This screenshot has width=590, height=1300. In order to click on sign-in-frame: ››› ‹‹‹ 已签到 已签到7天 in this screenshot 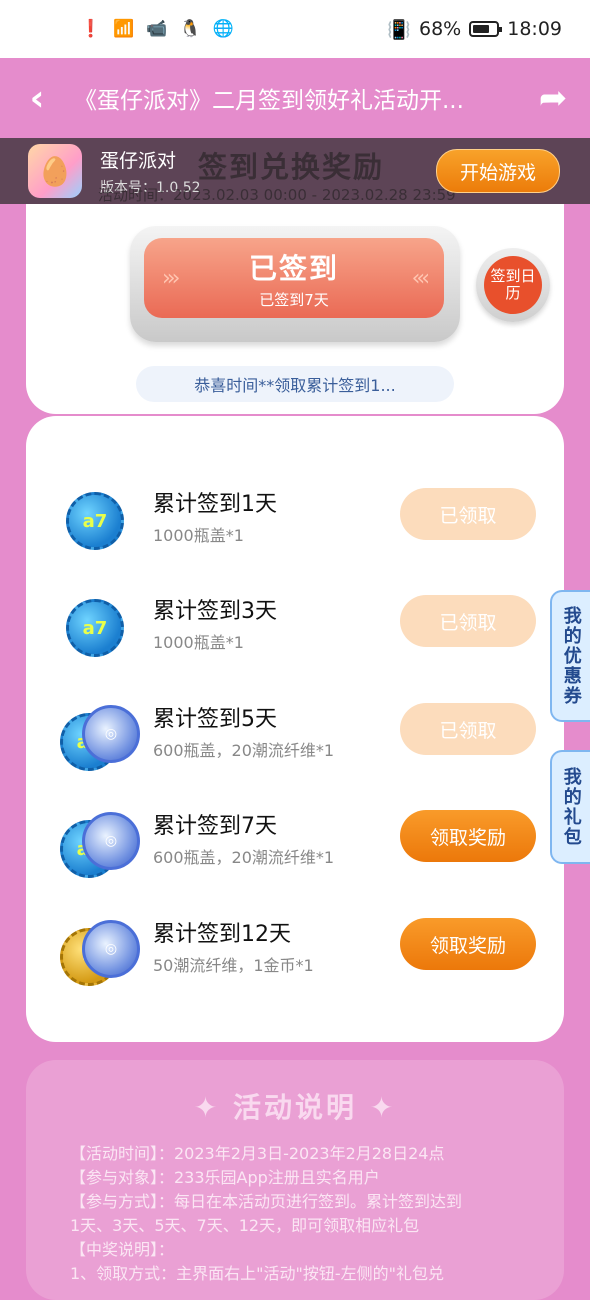, I will do `click(295, 284)`.